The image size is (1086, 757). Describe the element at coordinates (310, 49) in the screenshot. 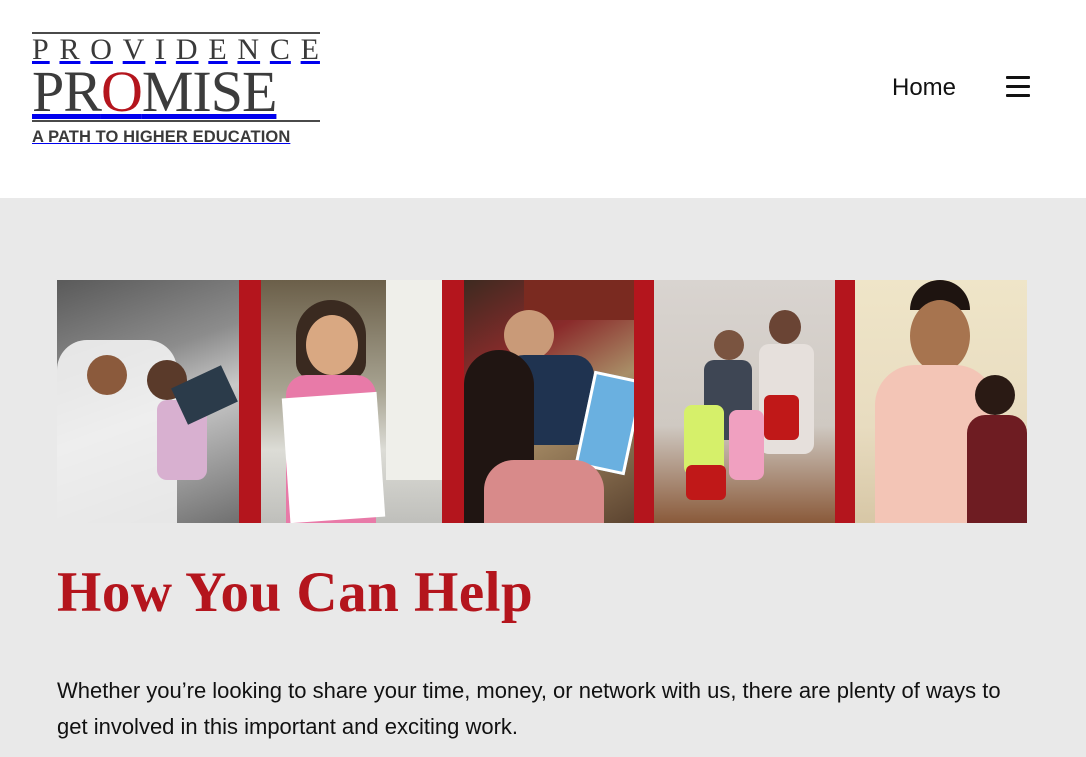

I see `logo-letter: E` at that location.